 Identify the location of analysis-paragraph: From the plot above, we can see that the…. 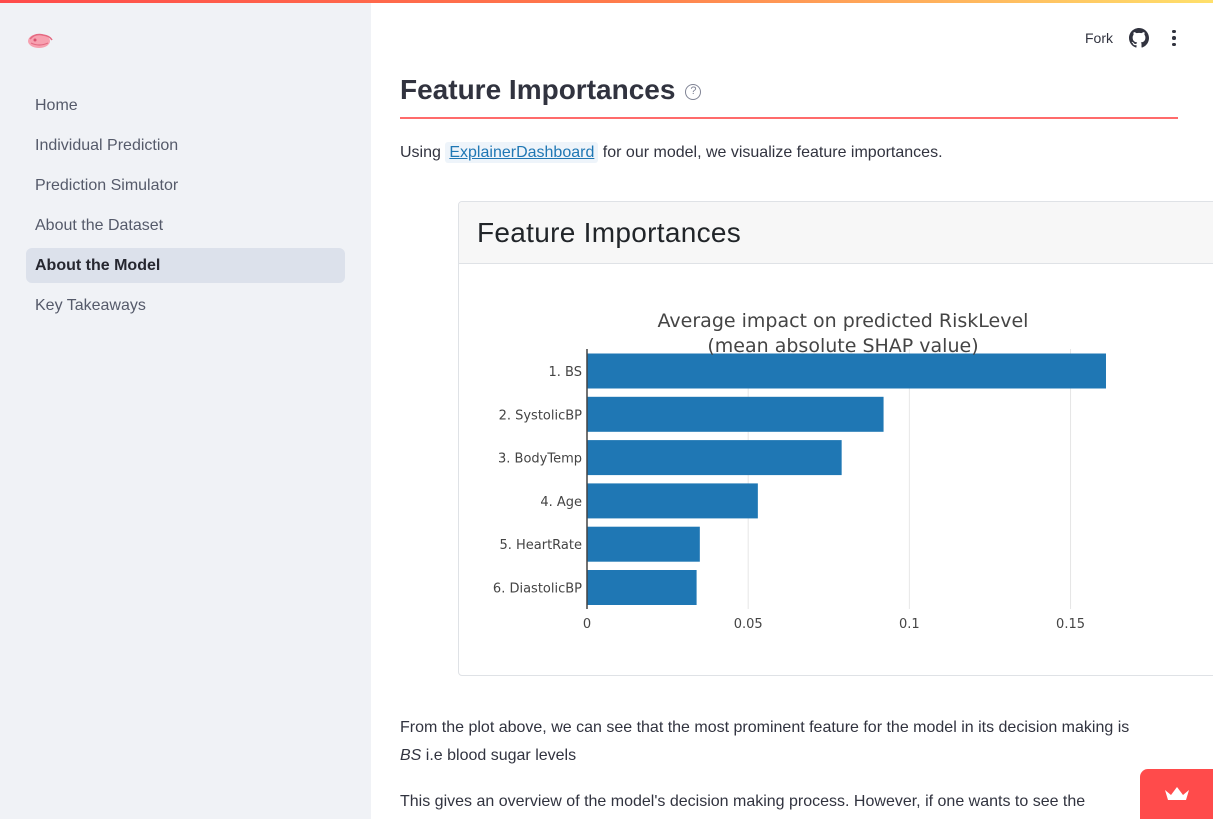
(789, 742).